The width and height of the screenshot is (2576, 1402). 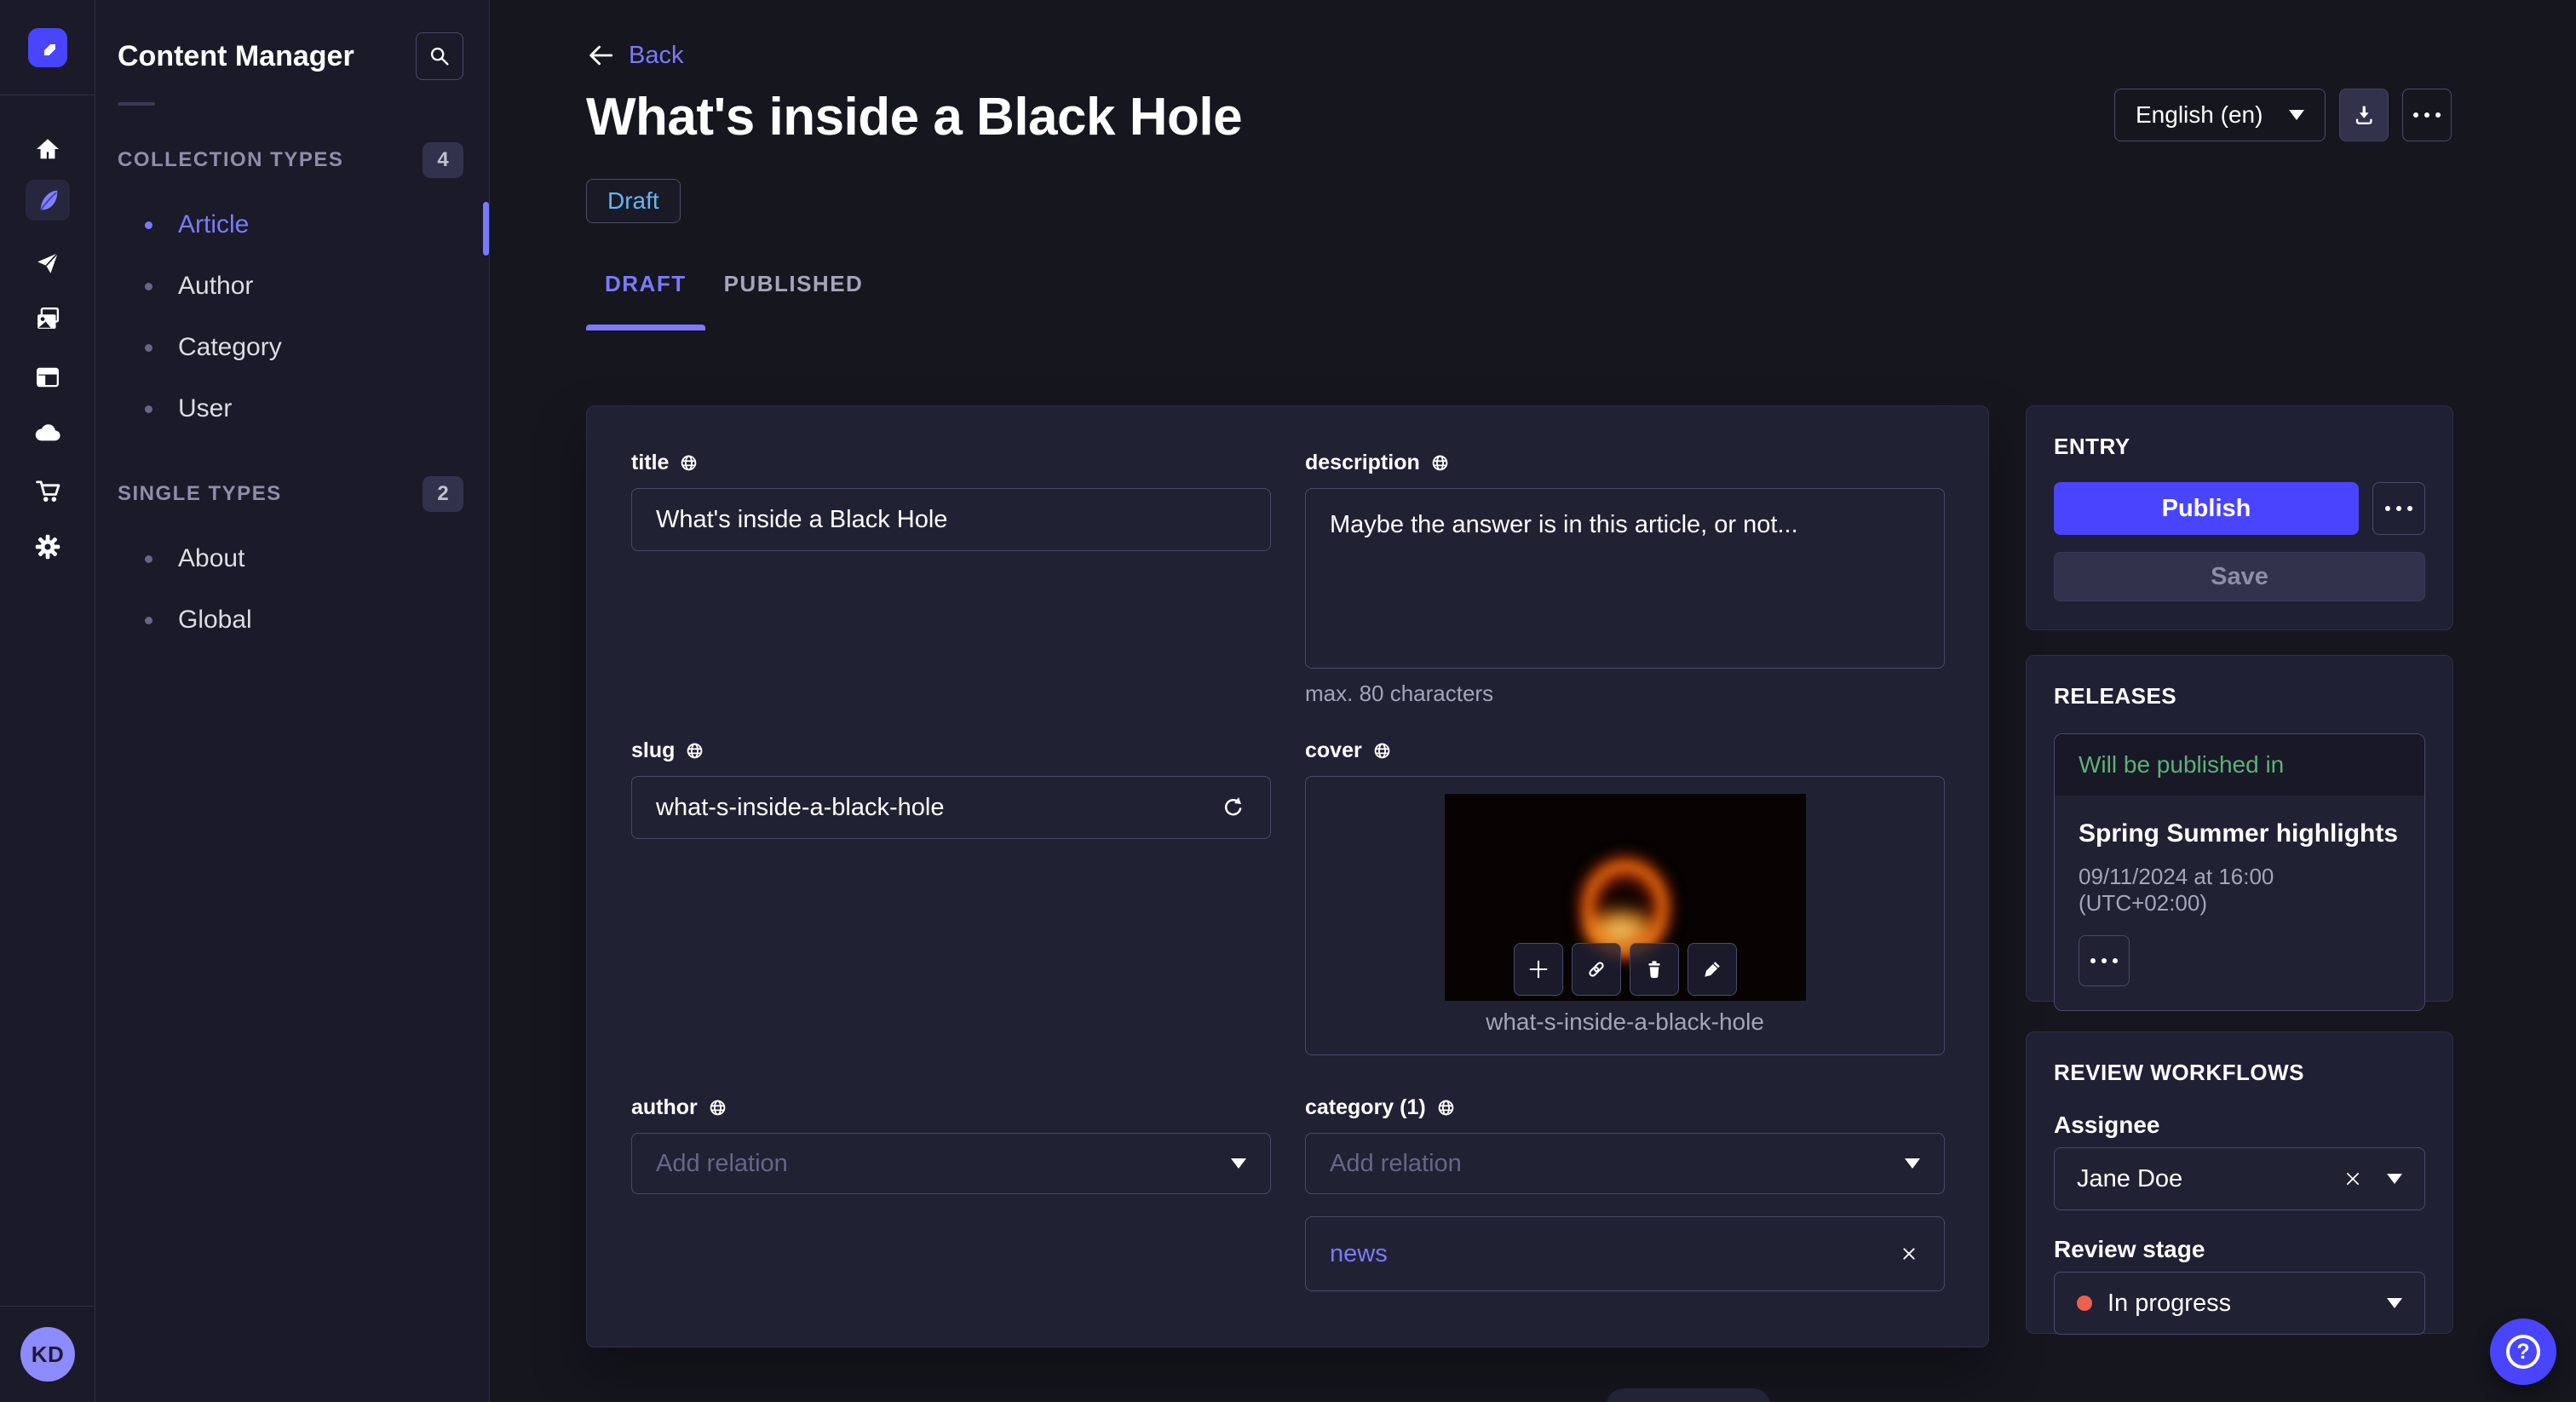 I want to click on sidebar-item-label: Category, so click(x=230, y=347).